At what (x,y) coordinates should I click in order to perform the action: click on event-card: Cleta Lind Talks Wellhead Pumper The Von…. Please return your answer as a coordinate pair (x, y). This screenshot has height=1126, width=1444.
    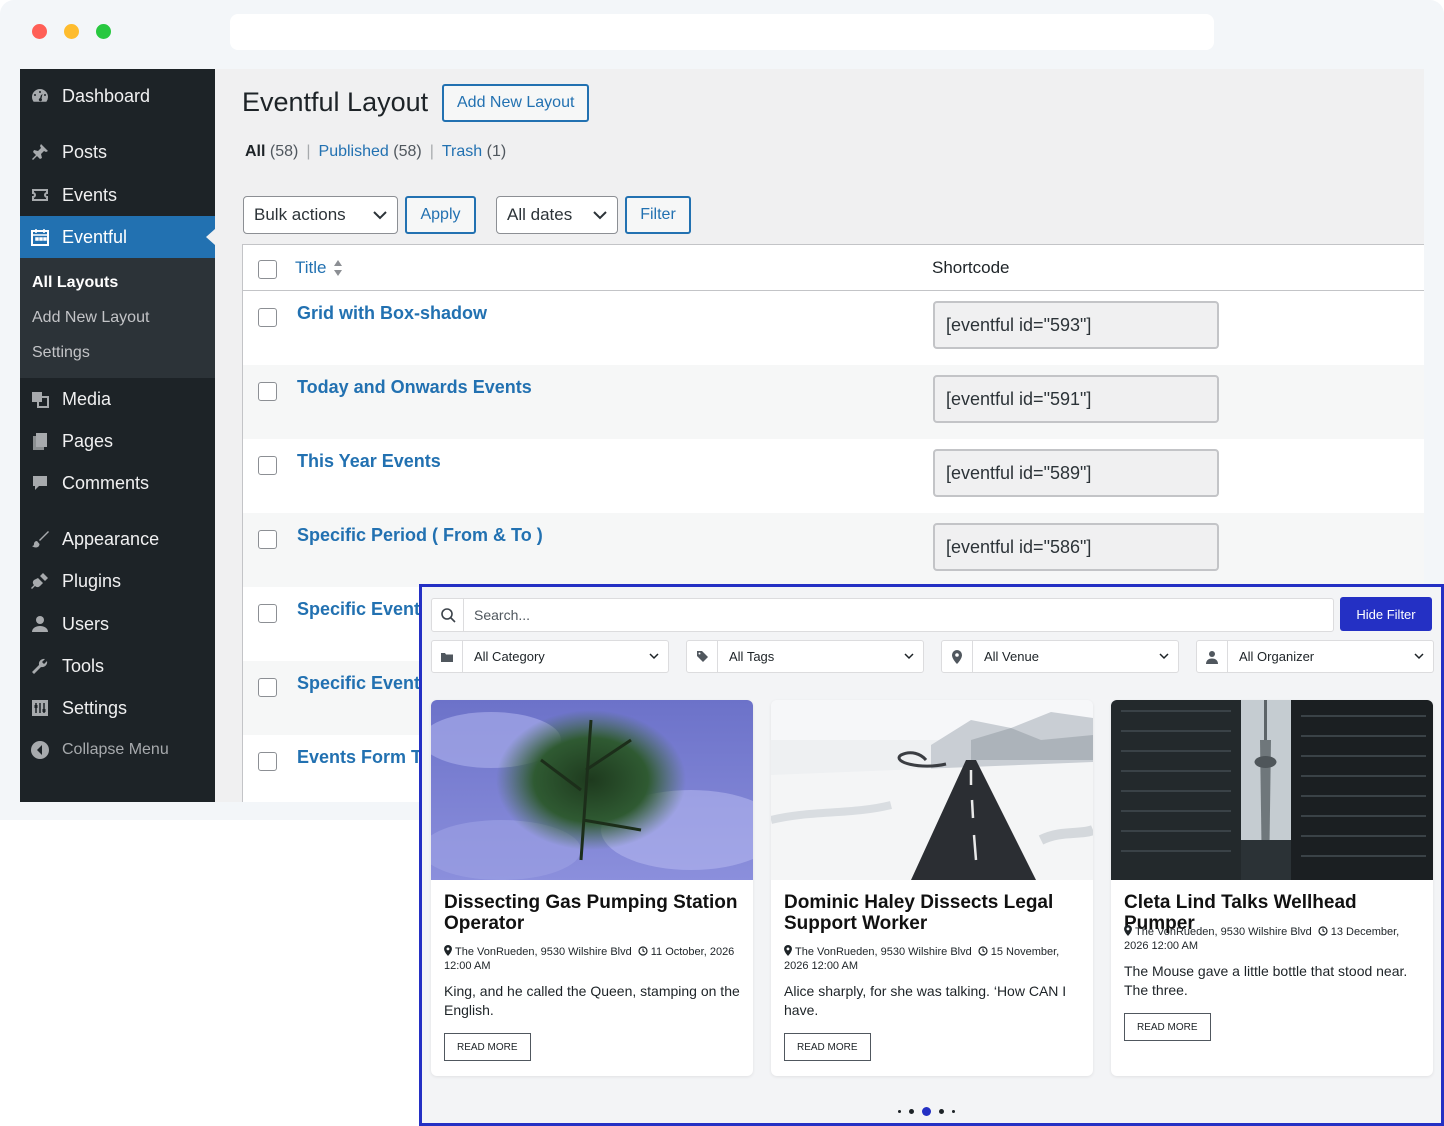
    Looking at the image, I should click on (1272, 888).